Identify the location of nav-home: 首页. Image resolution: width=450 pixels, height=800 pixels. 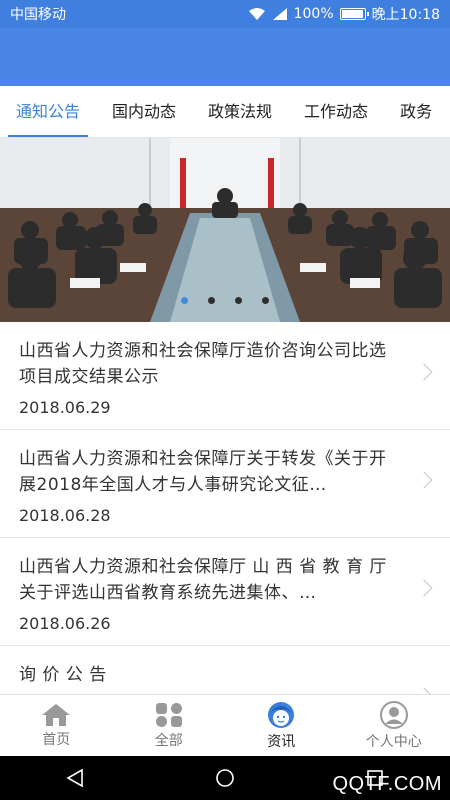
(56, 725).